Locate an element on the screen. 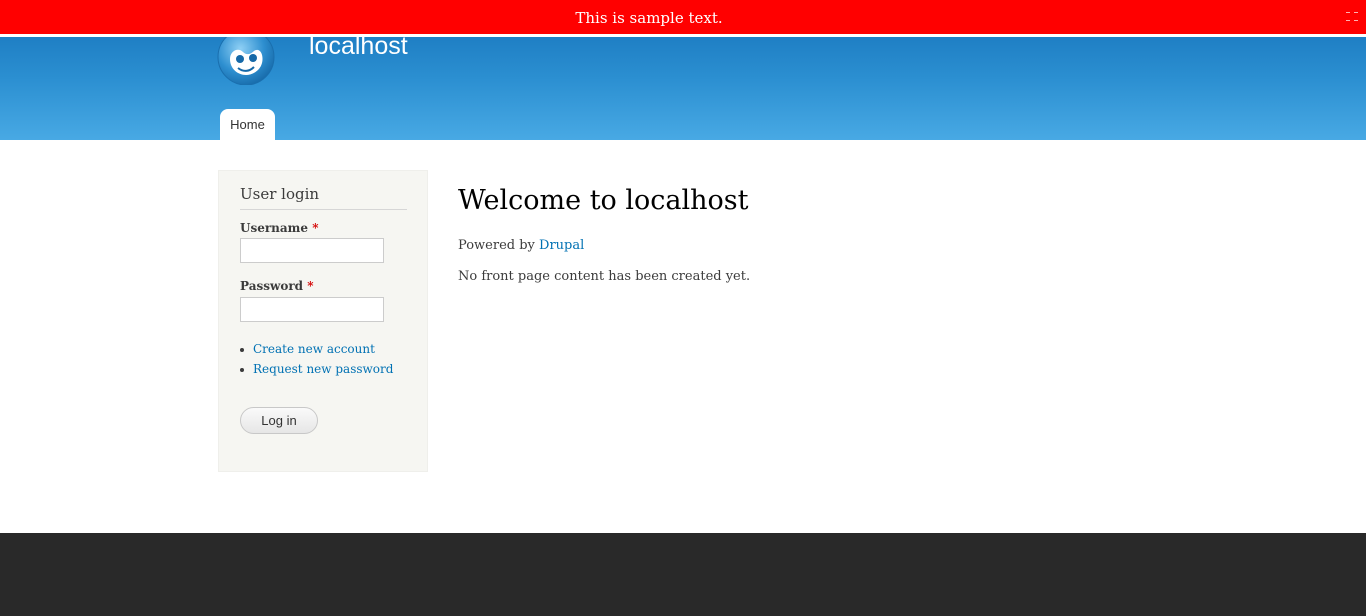 This screenshot has height=616, width=1366. drupal-link: Drupal is located at coordinates (561, 245).